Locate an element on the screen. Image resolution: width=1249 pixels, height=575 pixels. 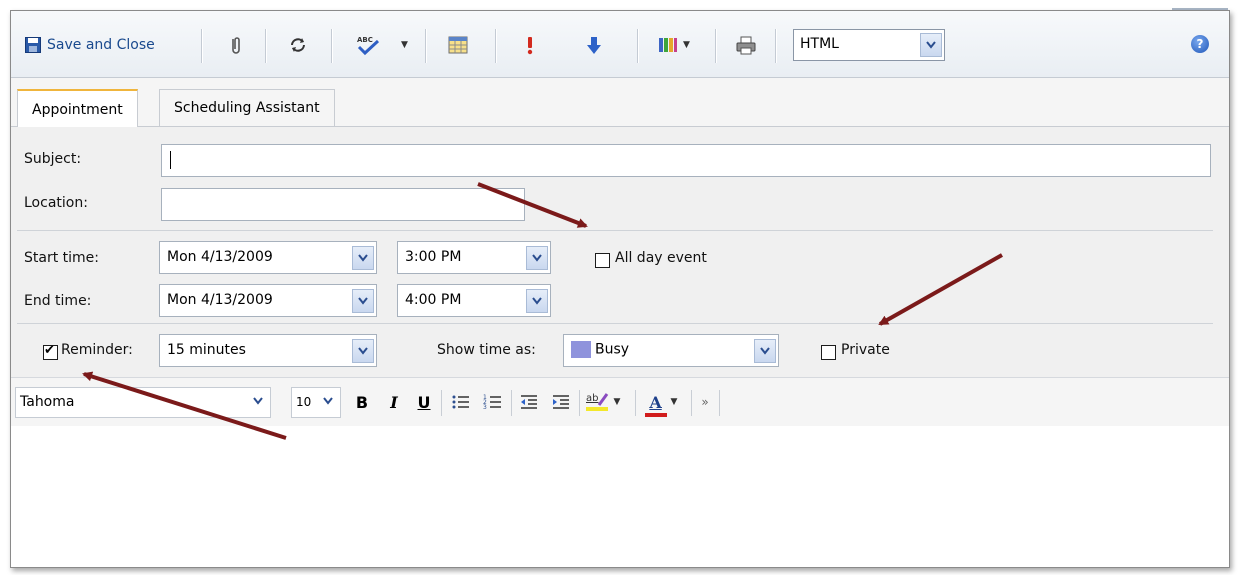
numbering-button: 1 2 3 is located at coordinates (493, 402).